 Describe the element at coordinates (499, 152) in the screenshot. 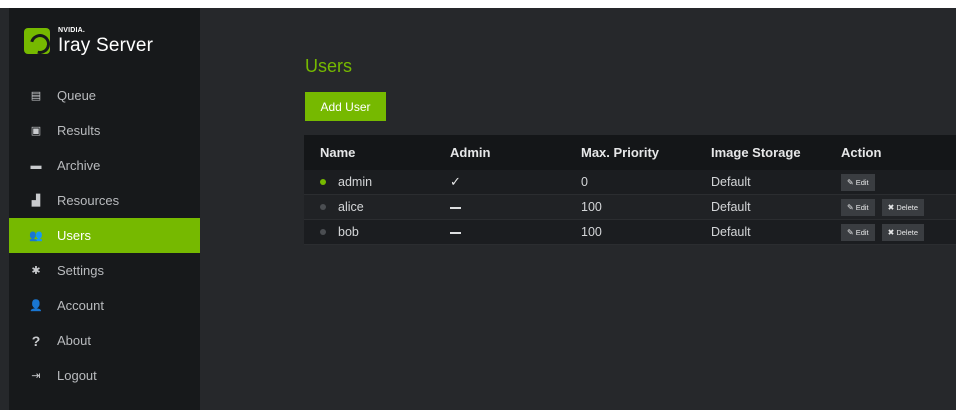

I see `column-header-admin: Admin` at that location.